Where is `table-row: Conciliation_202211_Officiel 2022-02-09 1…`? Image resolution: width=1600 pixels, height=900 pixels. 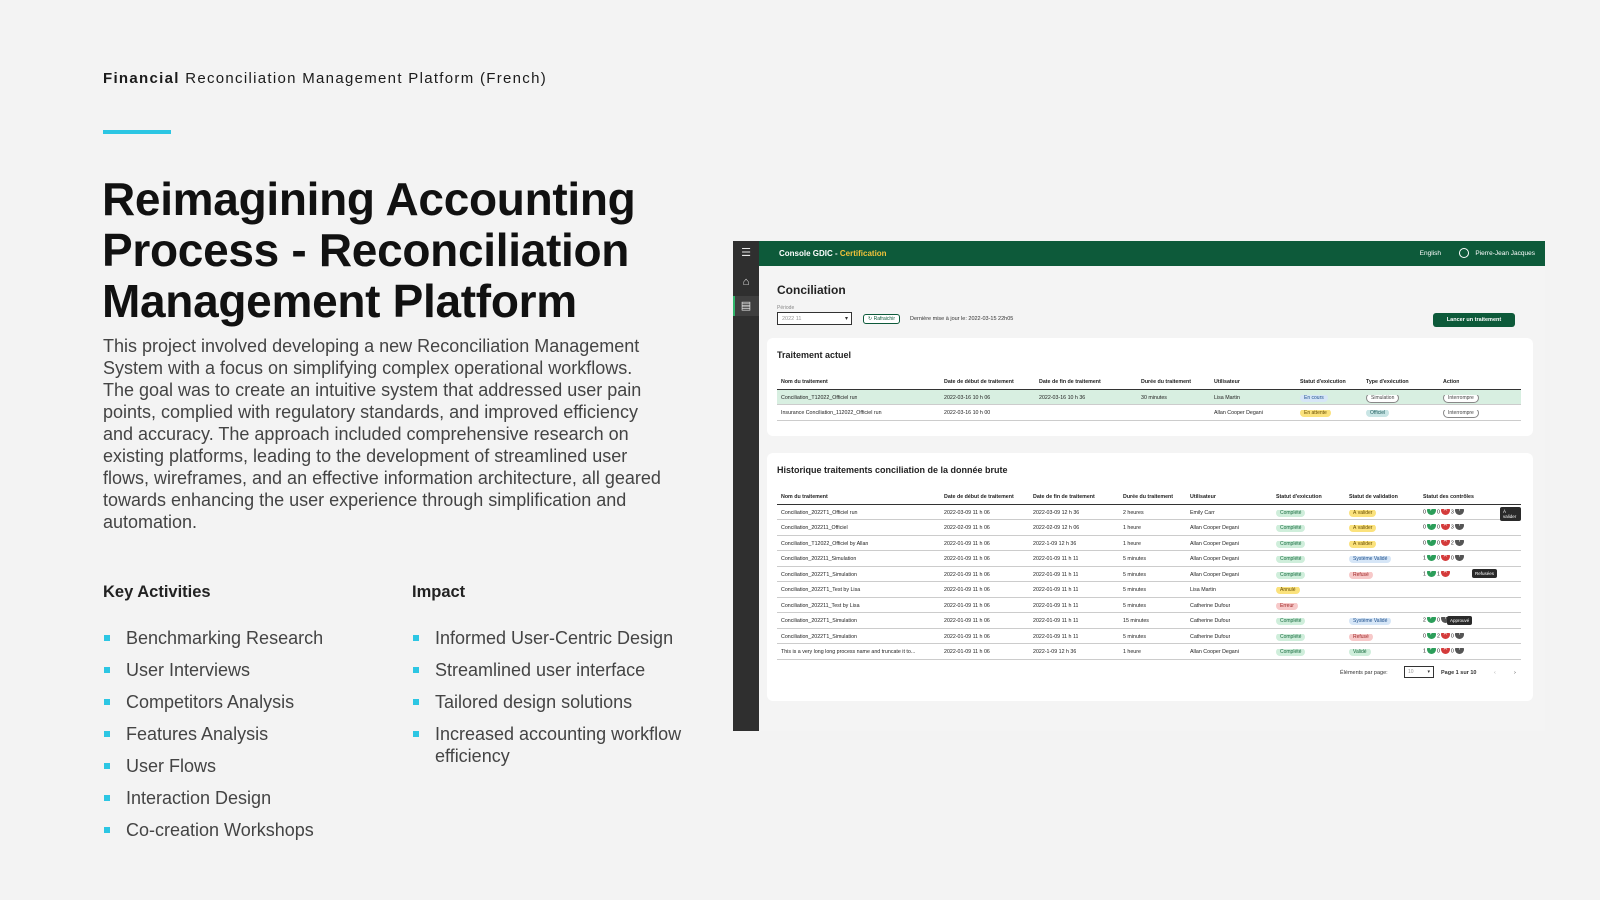 table-row: Conciliation_202211_Officiel 2022-02-09 1… is located at coordinates (1149, 528).